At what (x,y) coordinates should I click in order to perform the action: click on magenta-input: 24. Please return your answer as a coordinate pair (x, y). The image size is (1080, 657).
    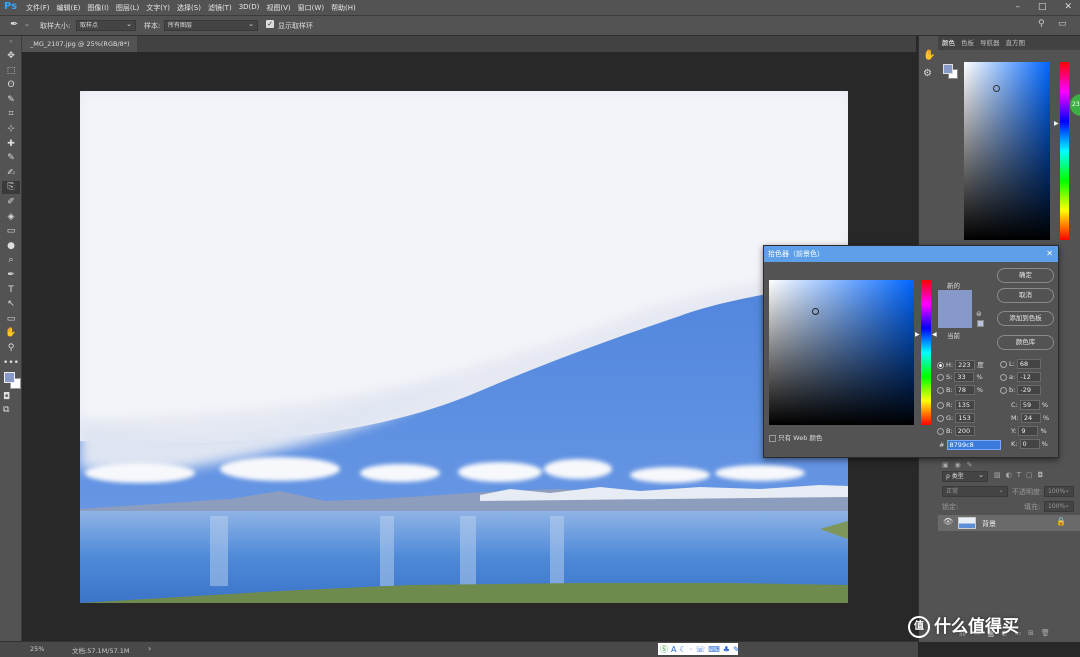
    Looking at the image, I should click on (1030, 418).